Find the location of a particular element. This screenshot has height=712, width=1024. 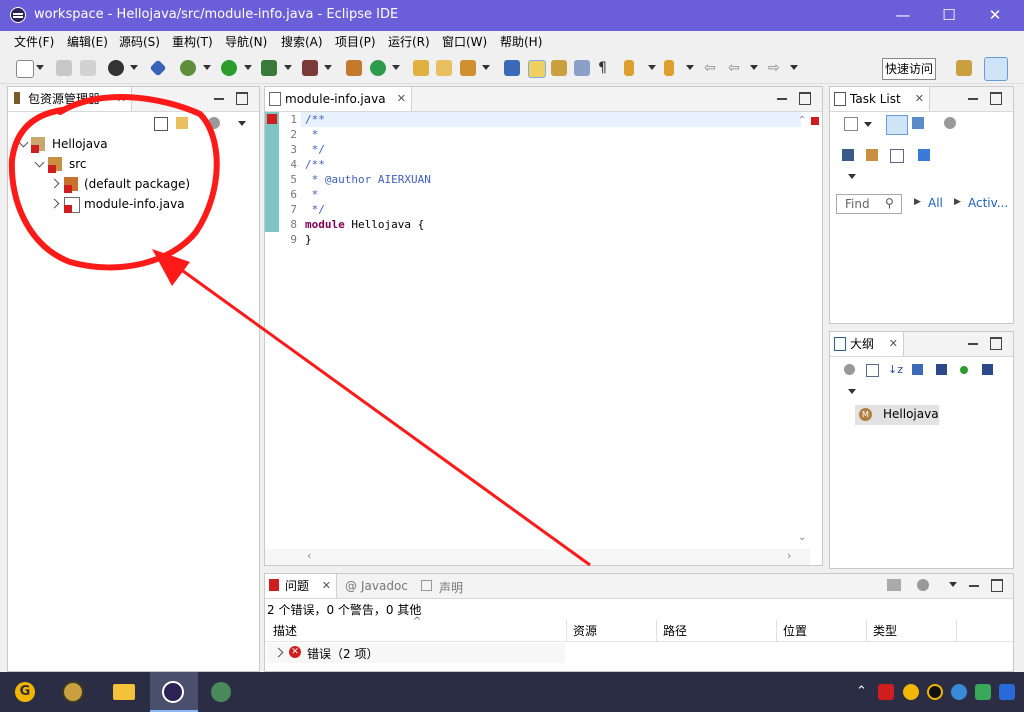

chevron-up-icon: ⌃ is located at coordinates (861, 691).